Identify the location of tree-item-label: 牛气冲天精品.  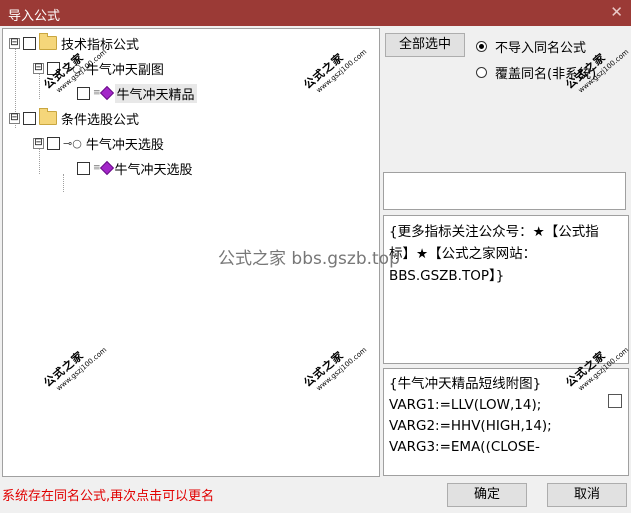
(155, 93).